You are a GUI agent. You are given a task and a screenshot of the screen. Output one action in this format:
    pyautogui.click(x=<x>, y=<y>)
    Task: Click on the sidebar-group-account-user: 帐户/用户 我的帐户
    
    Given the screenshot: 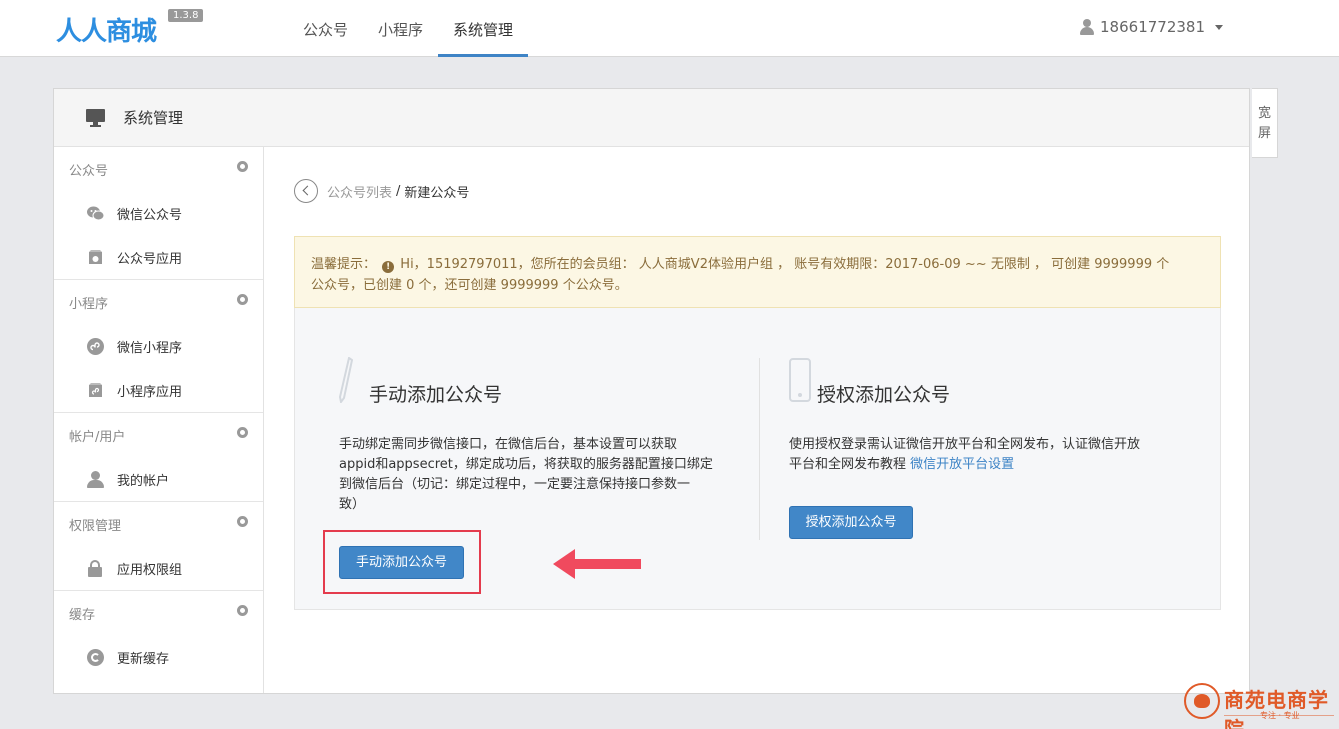 What is the action you would take?
    pyautogui.click(x=158, y=457)
    